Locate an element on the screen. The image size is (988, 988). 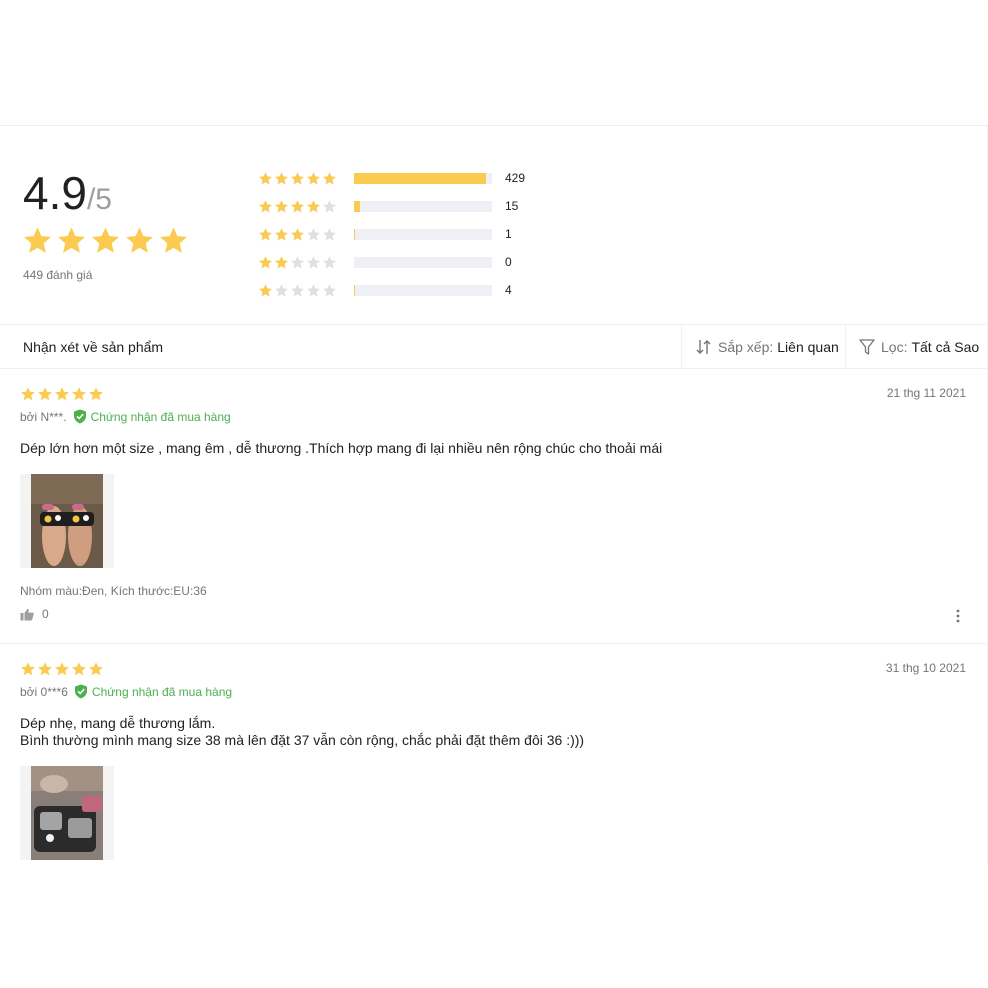
like-button: 0 is located at coordinates (34, 614).